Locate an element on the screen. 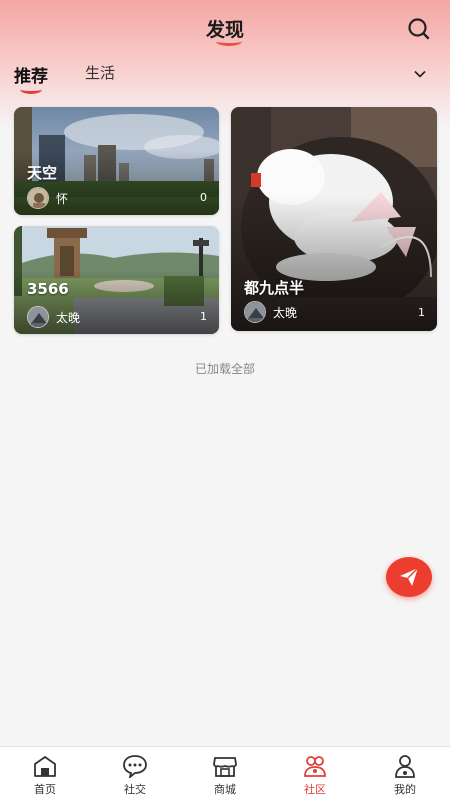 The height and width of the screenshot is (800, 450). search-icon is located at coordinates (419, 29).